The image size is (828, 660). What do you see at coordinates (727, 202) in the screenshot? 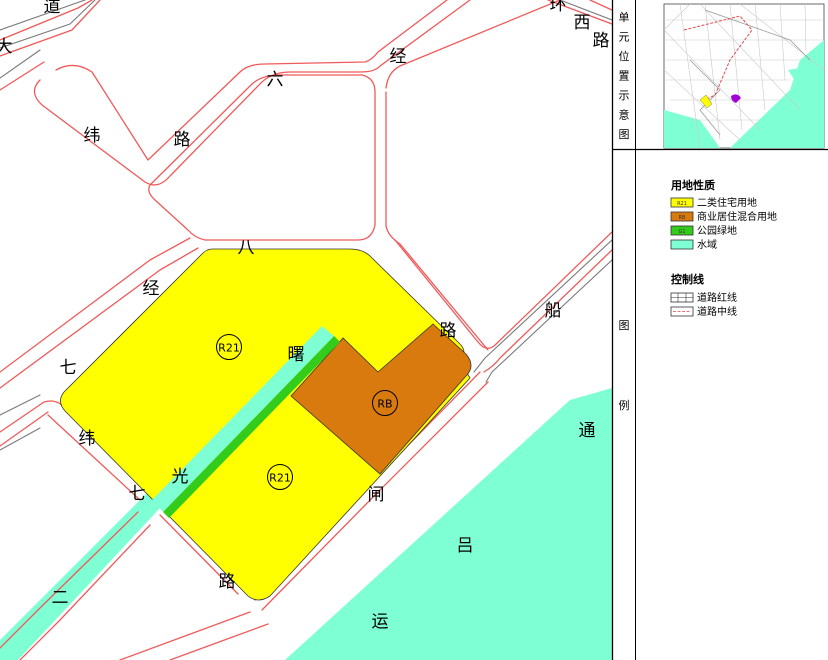
I see `legend-label: 二类住宅用地` at bounding box center [727, 202].